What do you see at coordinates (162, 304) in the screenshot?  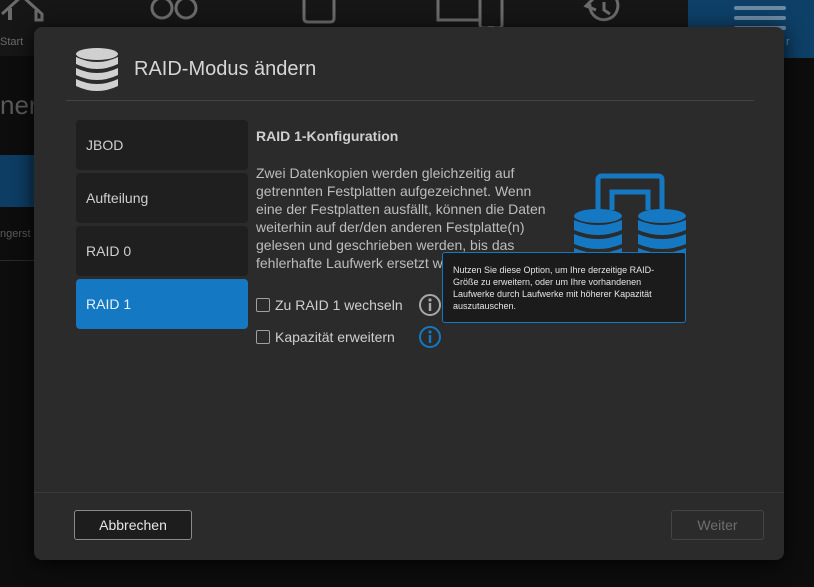 I see `raid-option-raid1: RAID 1` at bounding box center [162, 304].